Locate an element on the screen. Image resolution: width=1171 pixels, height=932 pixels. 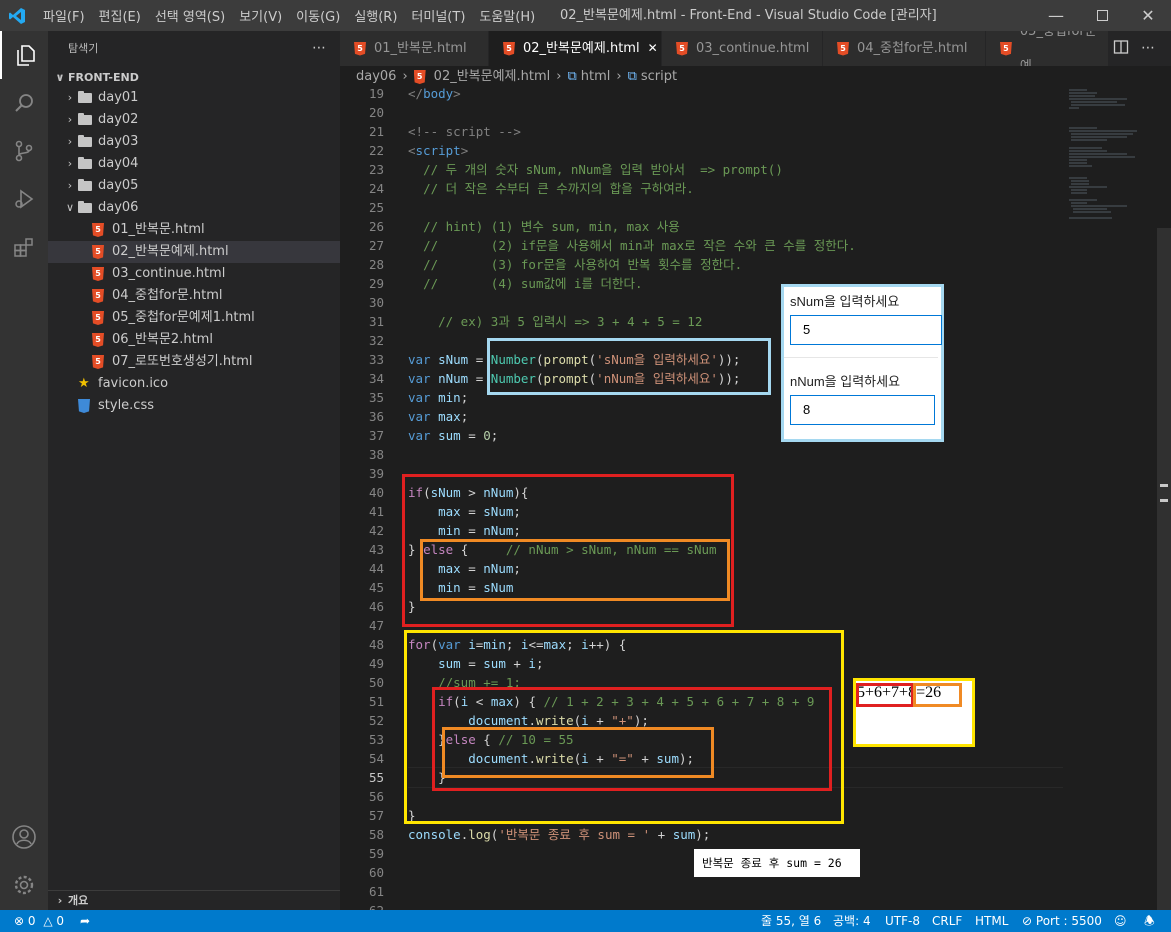
breadcrumb-script: script is located at coordinates (659, 77).